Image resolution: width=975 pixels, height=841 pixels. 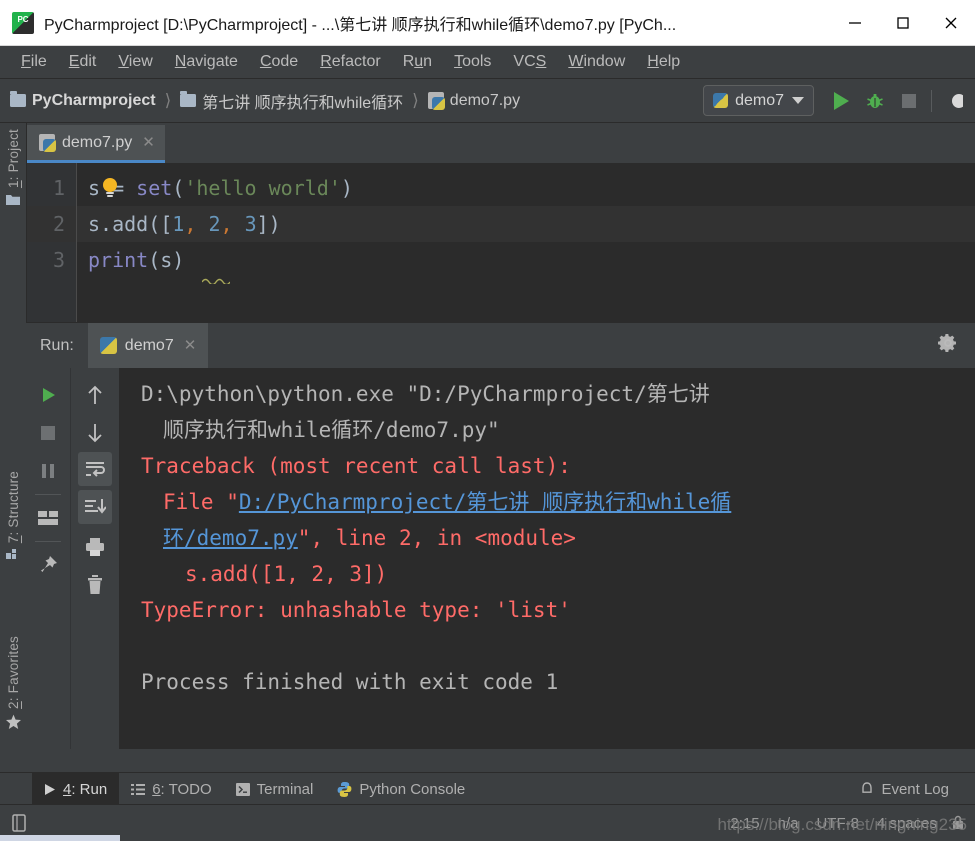 I want to click on editor-tab-strip: demo7.py ✕, so click(x=501, y=143).